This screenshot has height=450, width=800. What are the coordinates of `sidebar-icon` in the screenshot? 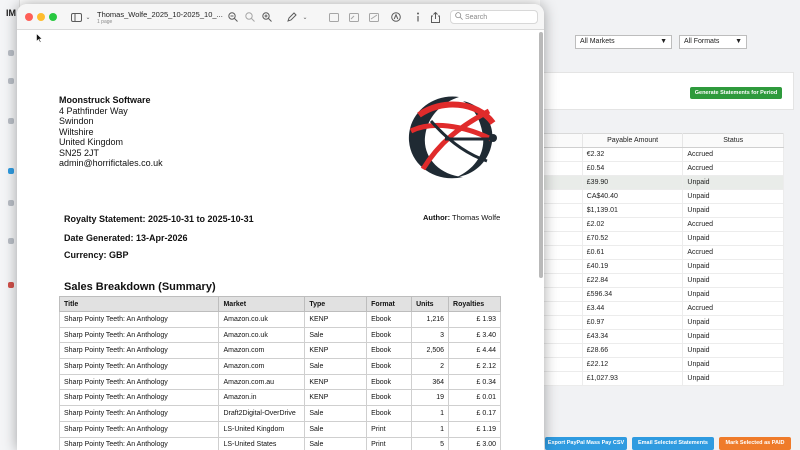 It's located at (76, 17).